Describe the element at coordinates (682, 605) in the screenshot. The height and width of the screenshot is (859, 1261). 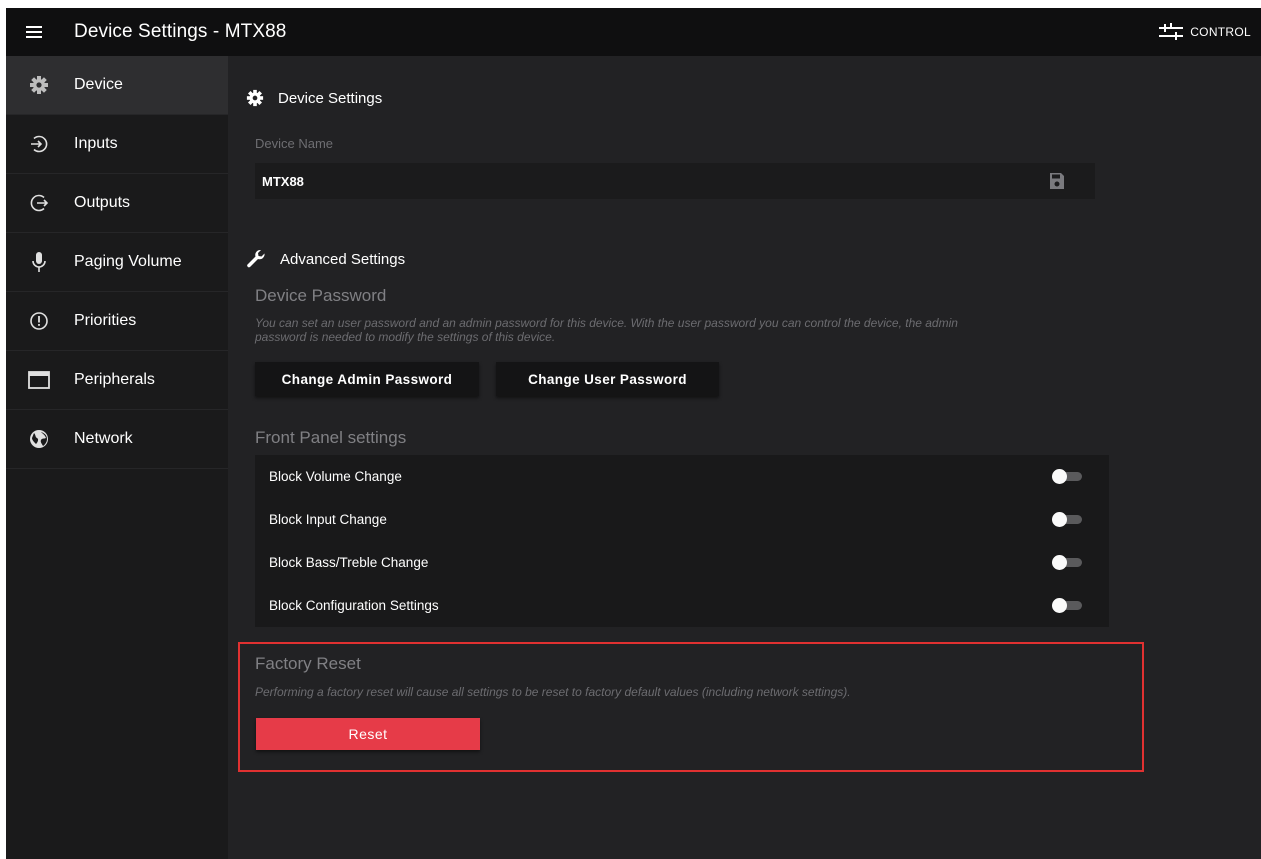
I see `toggle-row: Block Configuration Settings` at that location.